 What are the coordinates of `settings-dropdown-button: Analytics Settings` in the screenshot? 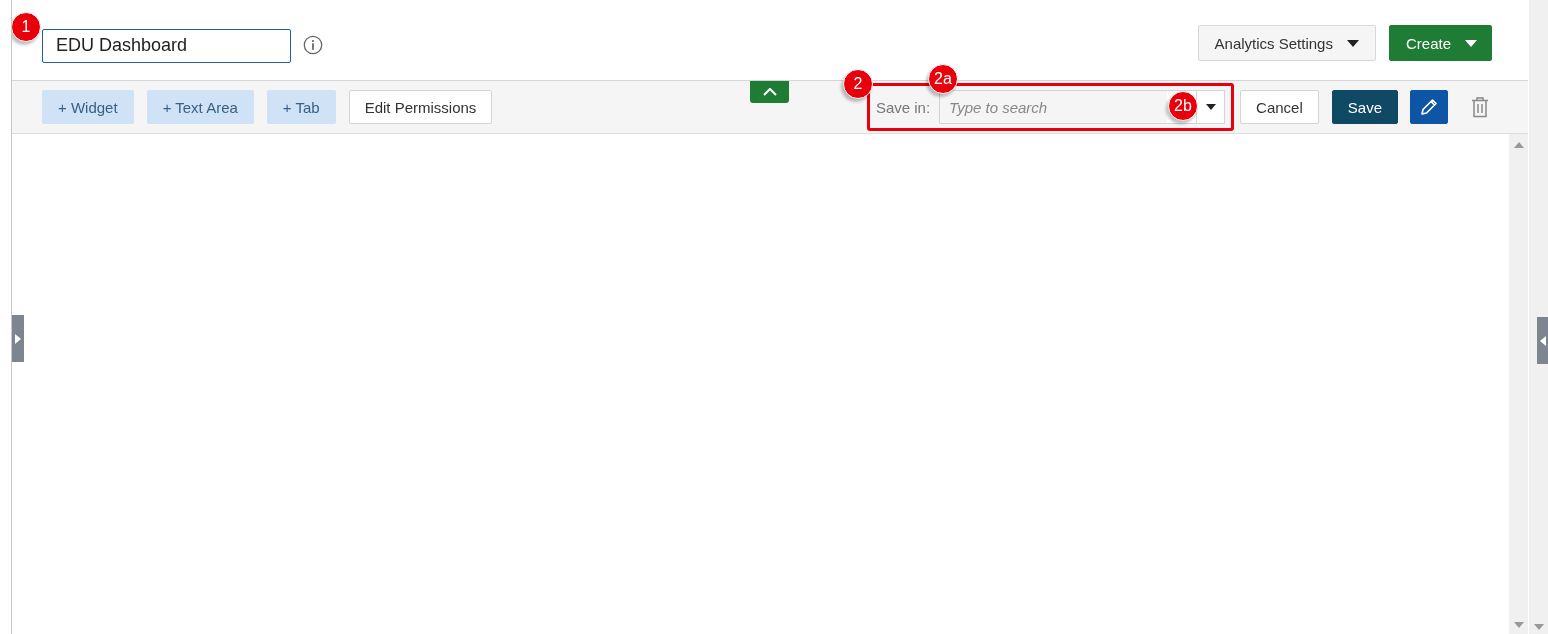 It's located at (1286, 43).